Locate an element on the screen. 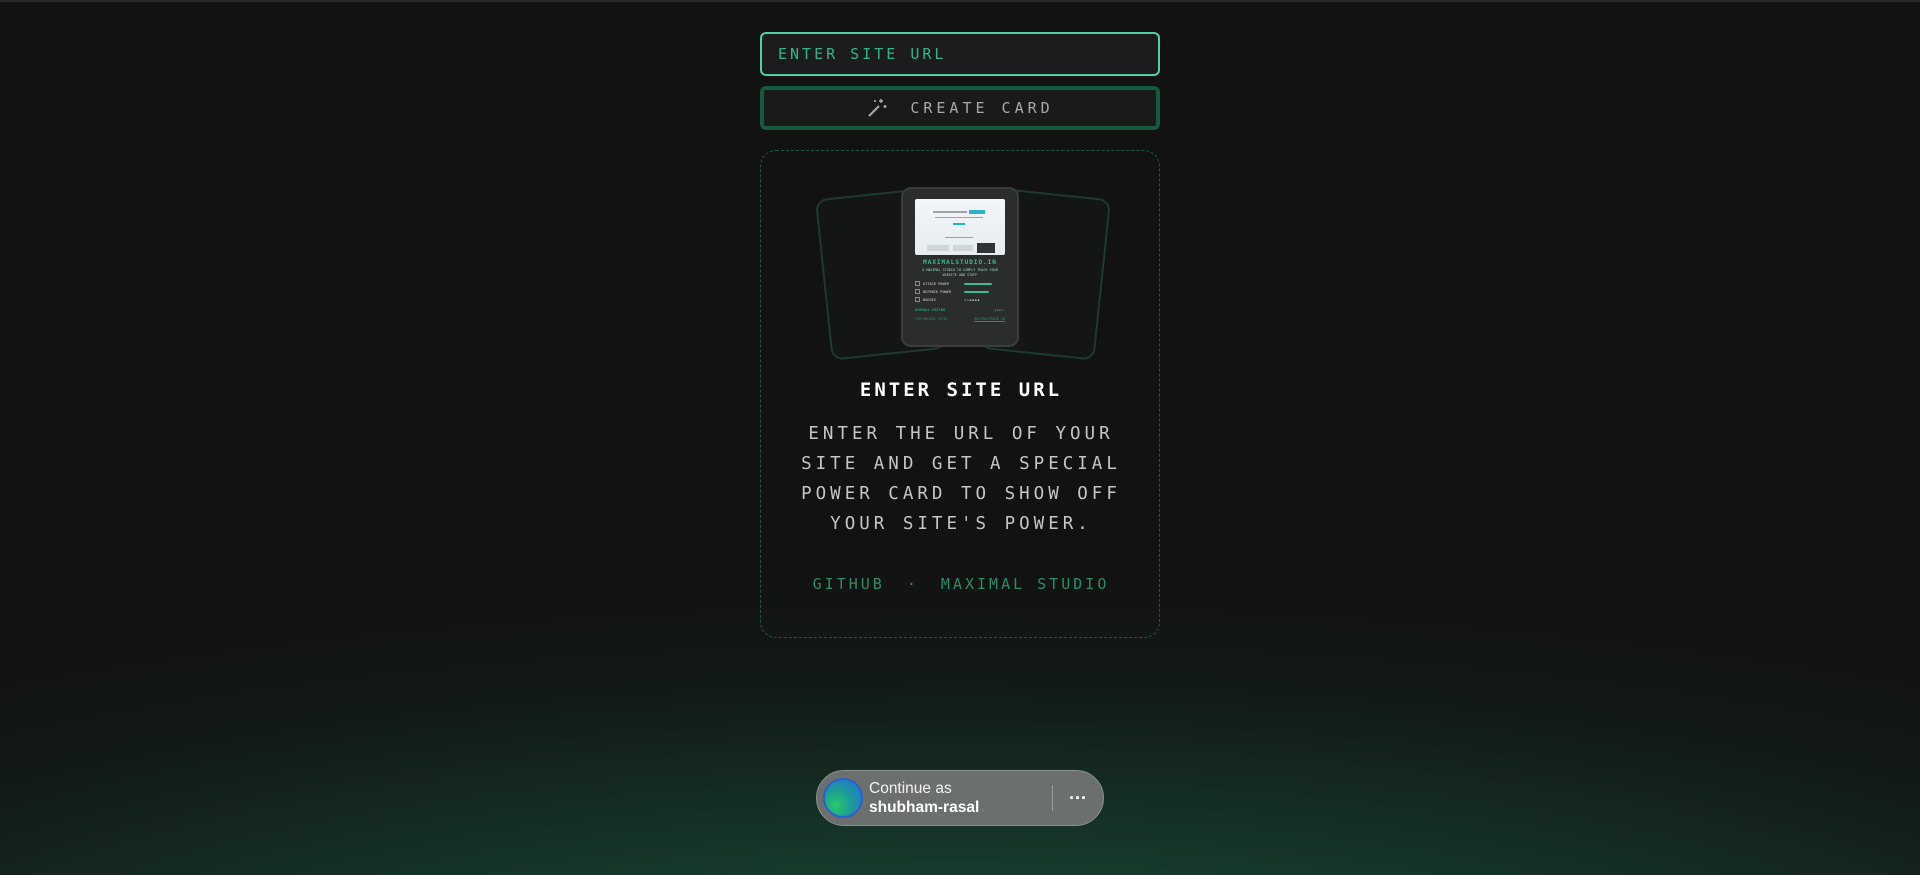 The image size is (1920, 875). username-label: shubham-rasal is located at coordinates (924, 807).